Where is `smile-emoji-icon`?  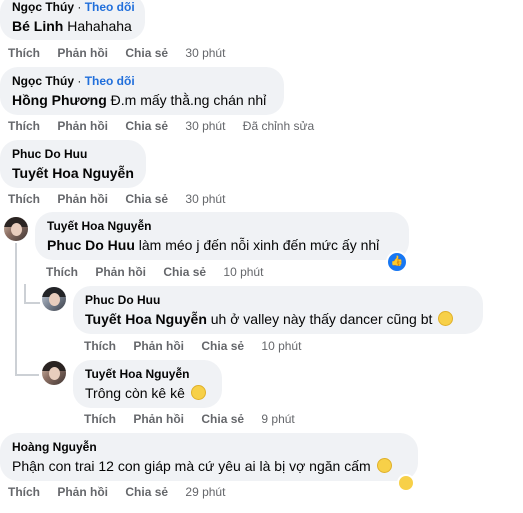 smile-emoji-icon is located at coordinates (446, 318).